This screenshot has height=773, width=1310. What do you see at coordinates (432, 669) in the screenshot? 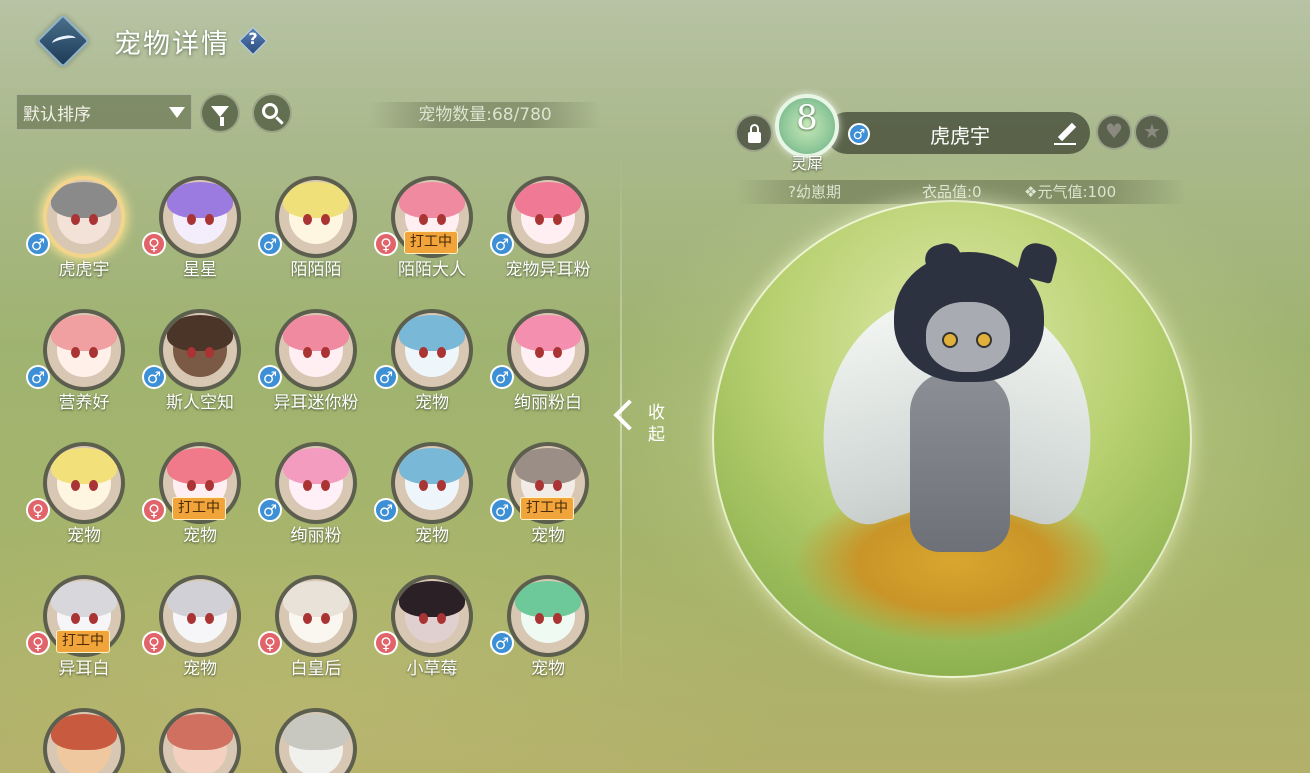
I see `pet-name-label: 小草莓` at bounding box center [432, 669].